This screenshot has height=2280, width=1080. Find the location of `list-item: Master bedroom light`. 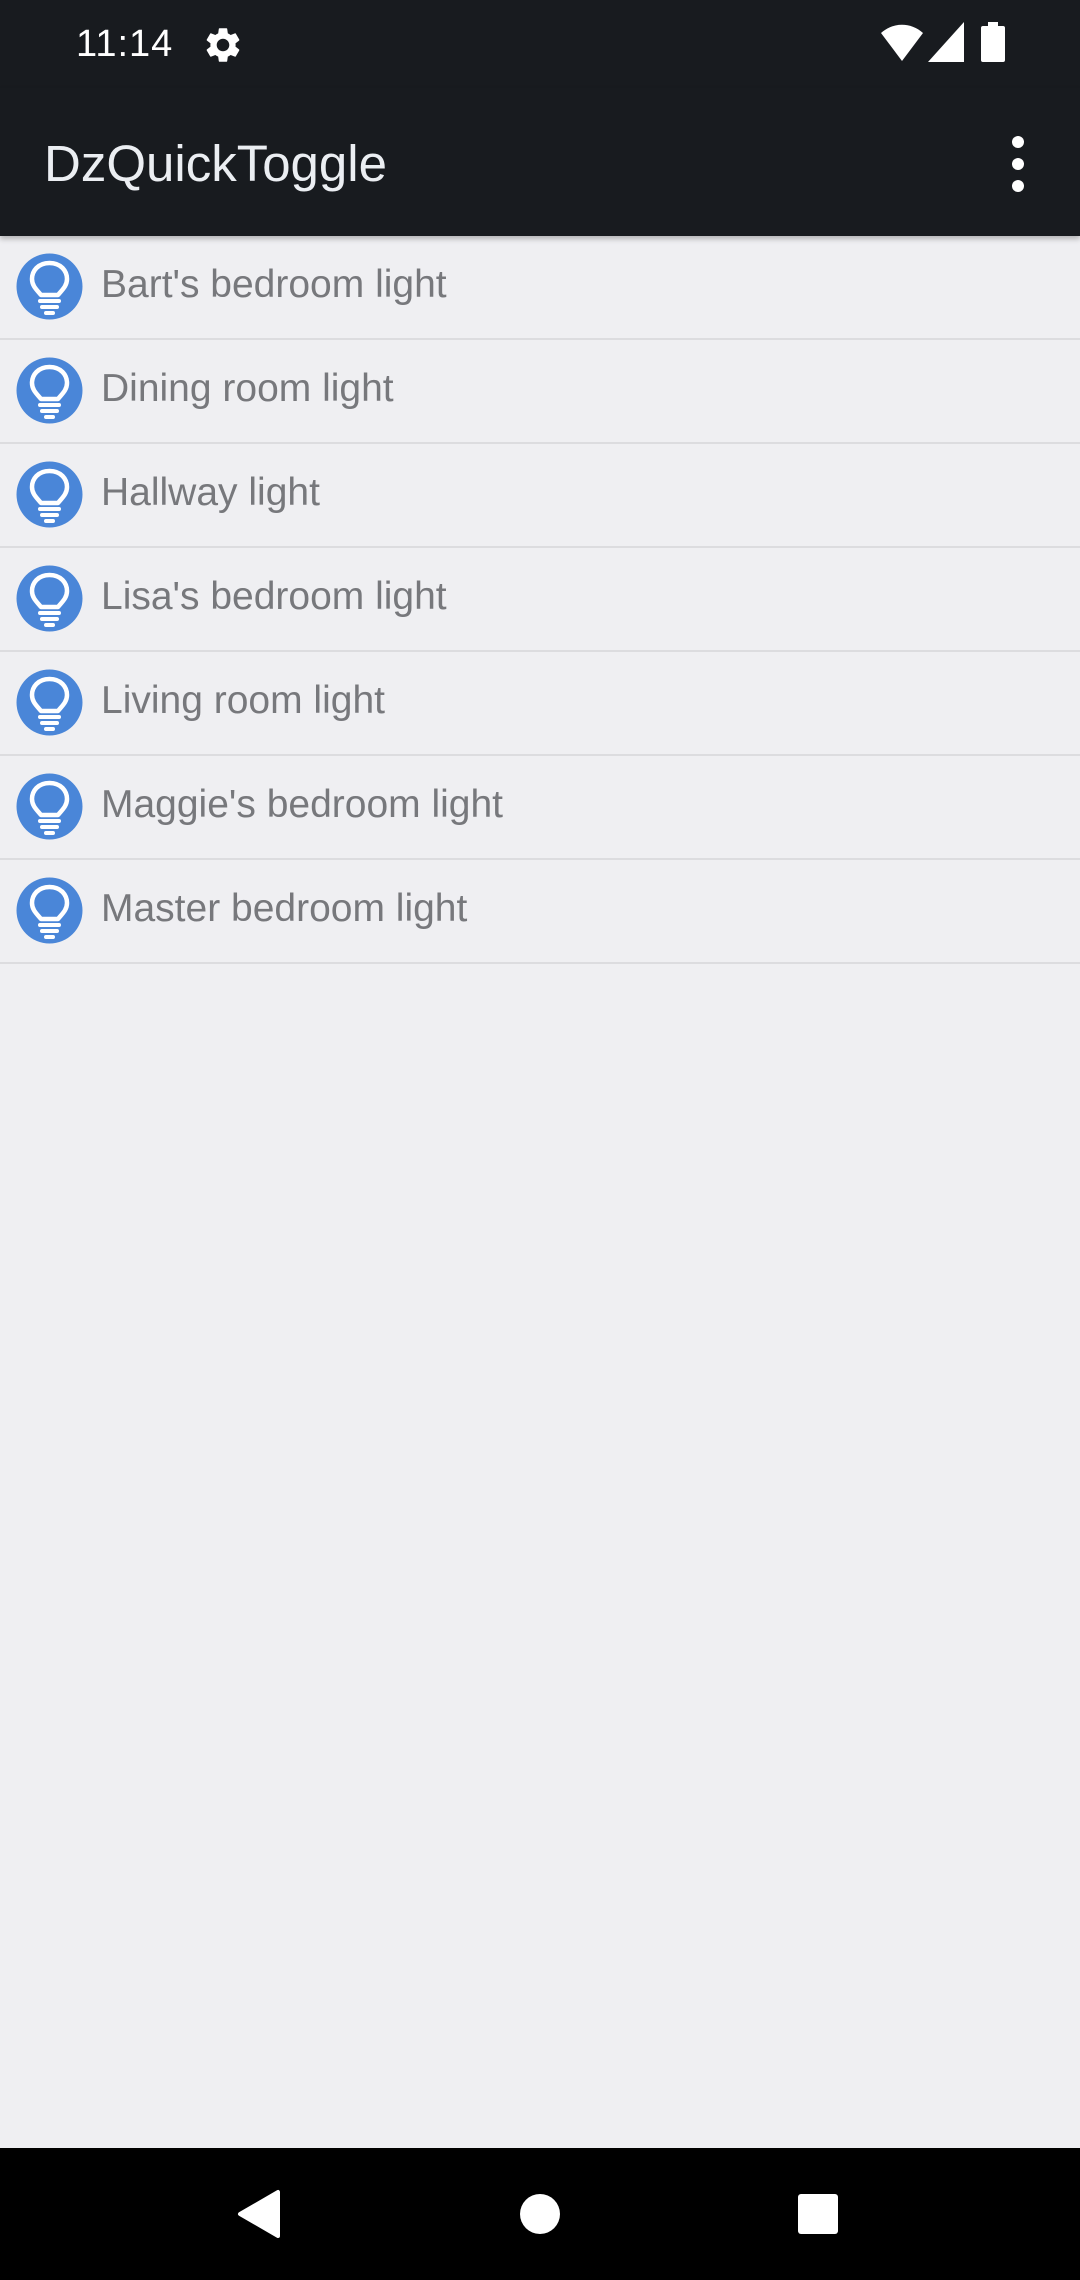

list-item: Master bedroom light is located at coordinates (540, 912).